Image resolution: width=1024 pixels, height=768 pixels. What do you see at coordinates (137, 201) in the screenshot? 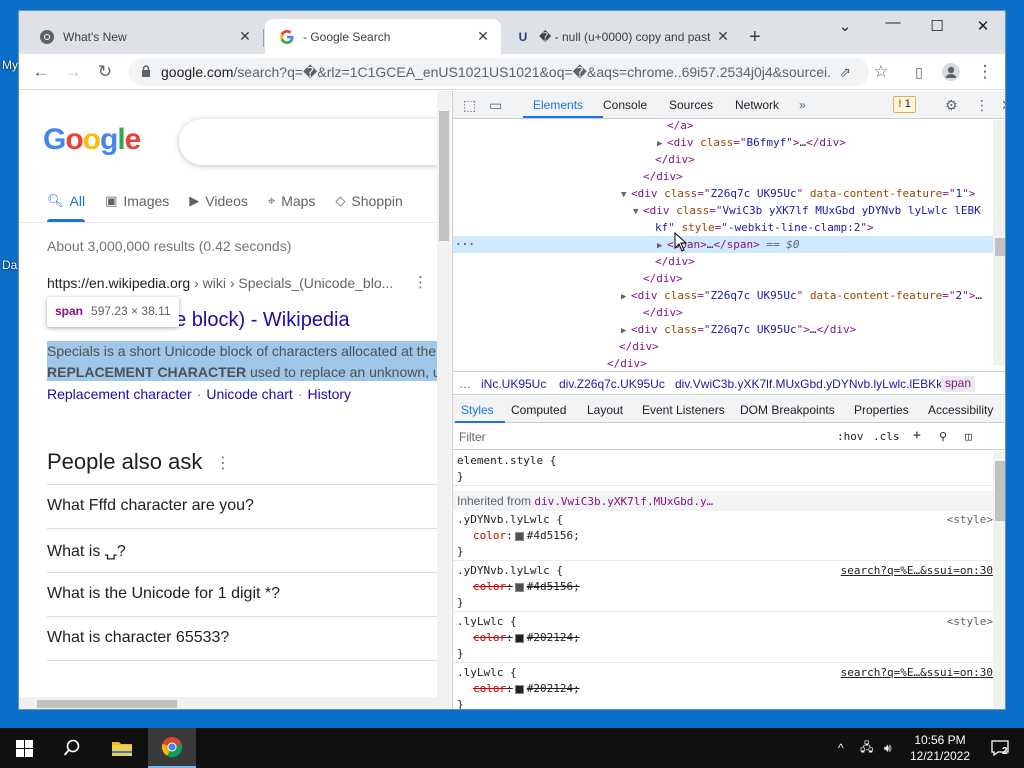
I see `nav-tab-images: ▣ Images` at bounding box center [137, 201].